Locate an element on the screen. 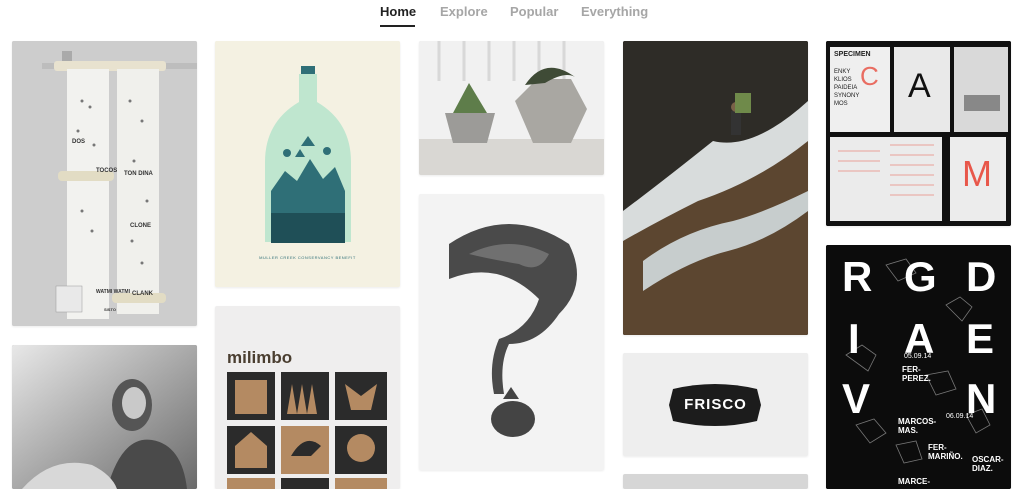  specimen-letter-a: A is located at coordinates (919, 86).